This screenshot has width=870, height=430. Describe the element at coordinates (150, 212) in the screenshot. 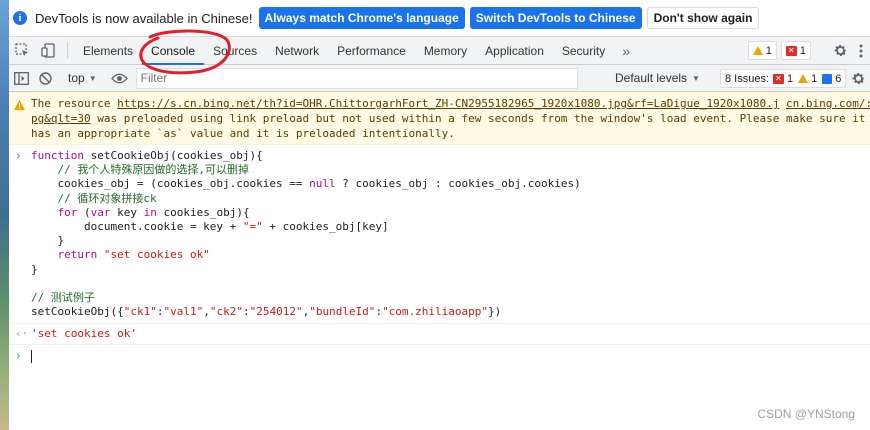

I see `code-keyword: in` at that location.